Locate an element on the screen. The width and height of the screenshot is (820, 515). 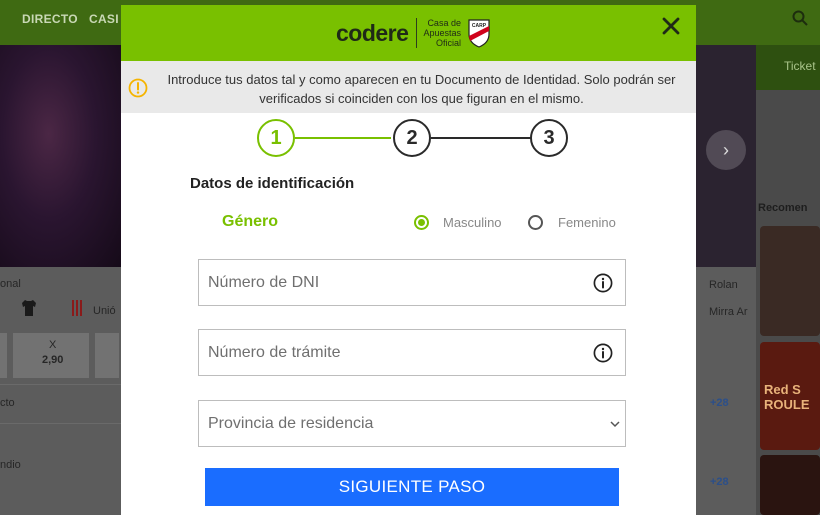
tramite-field is located at coordinates (412, 352).